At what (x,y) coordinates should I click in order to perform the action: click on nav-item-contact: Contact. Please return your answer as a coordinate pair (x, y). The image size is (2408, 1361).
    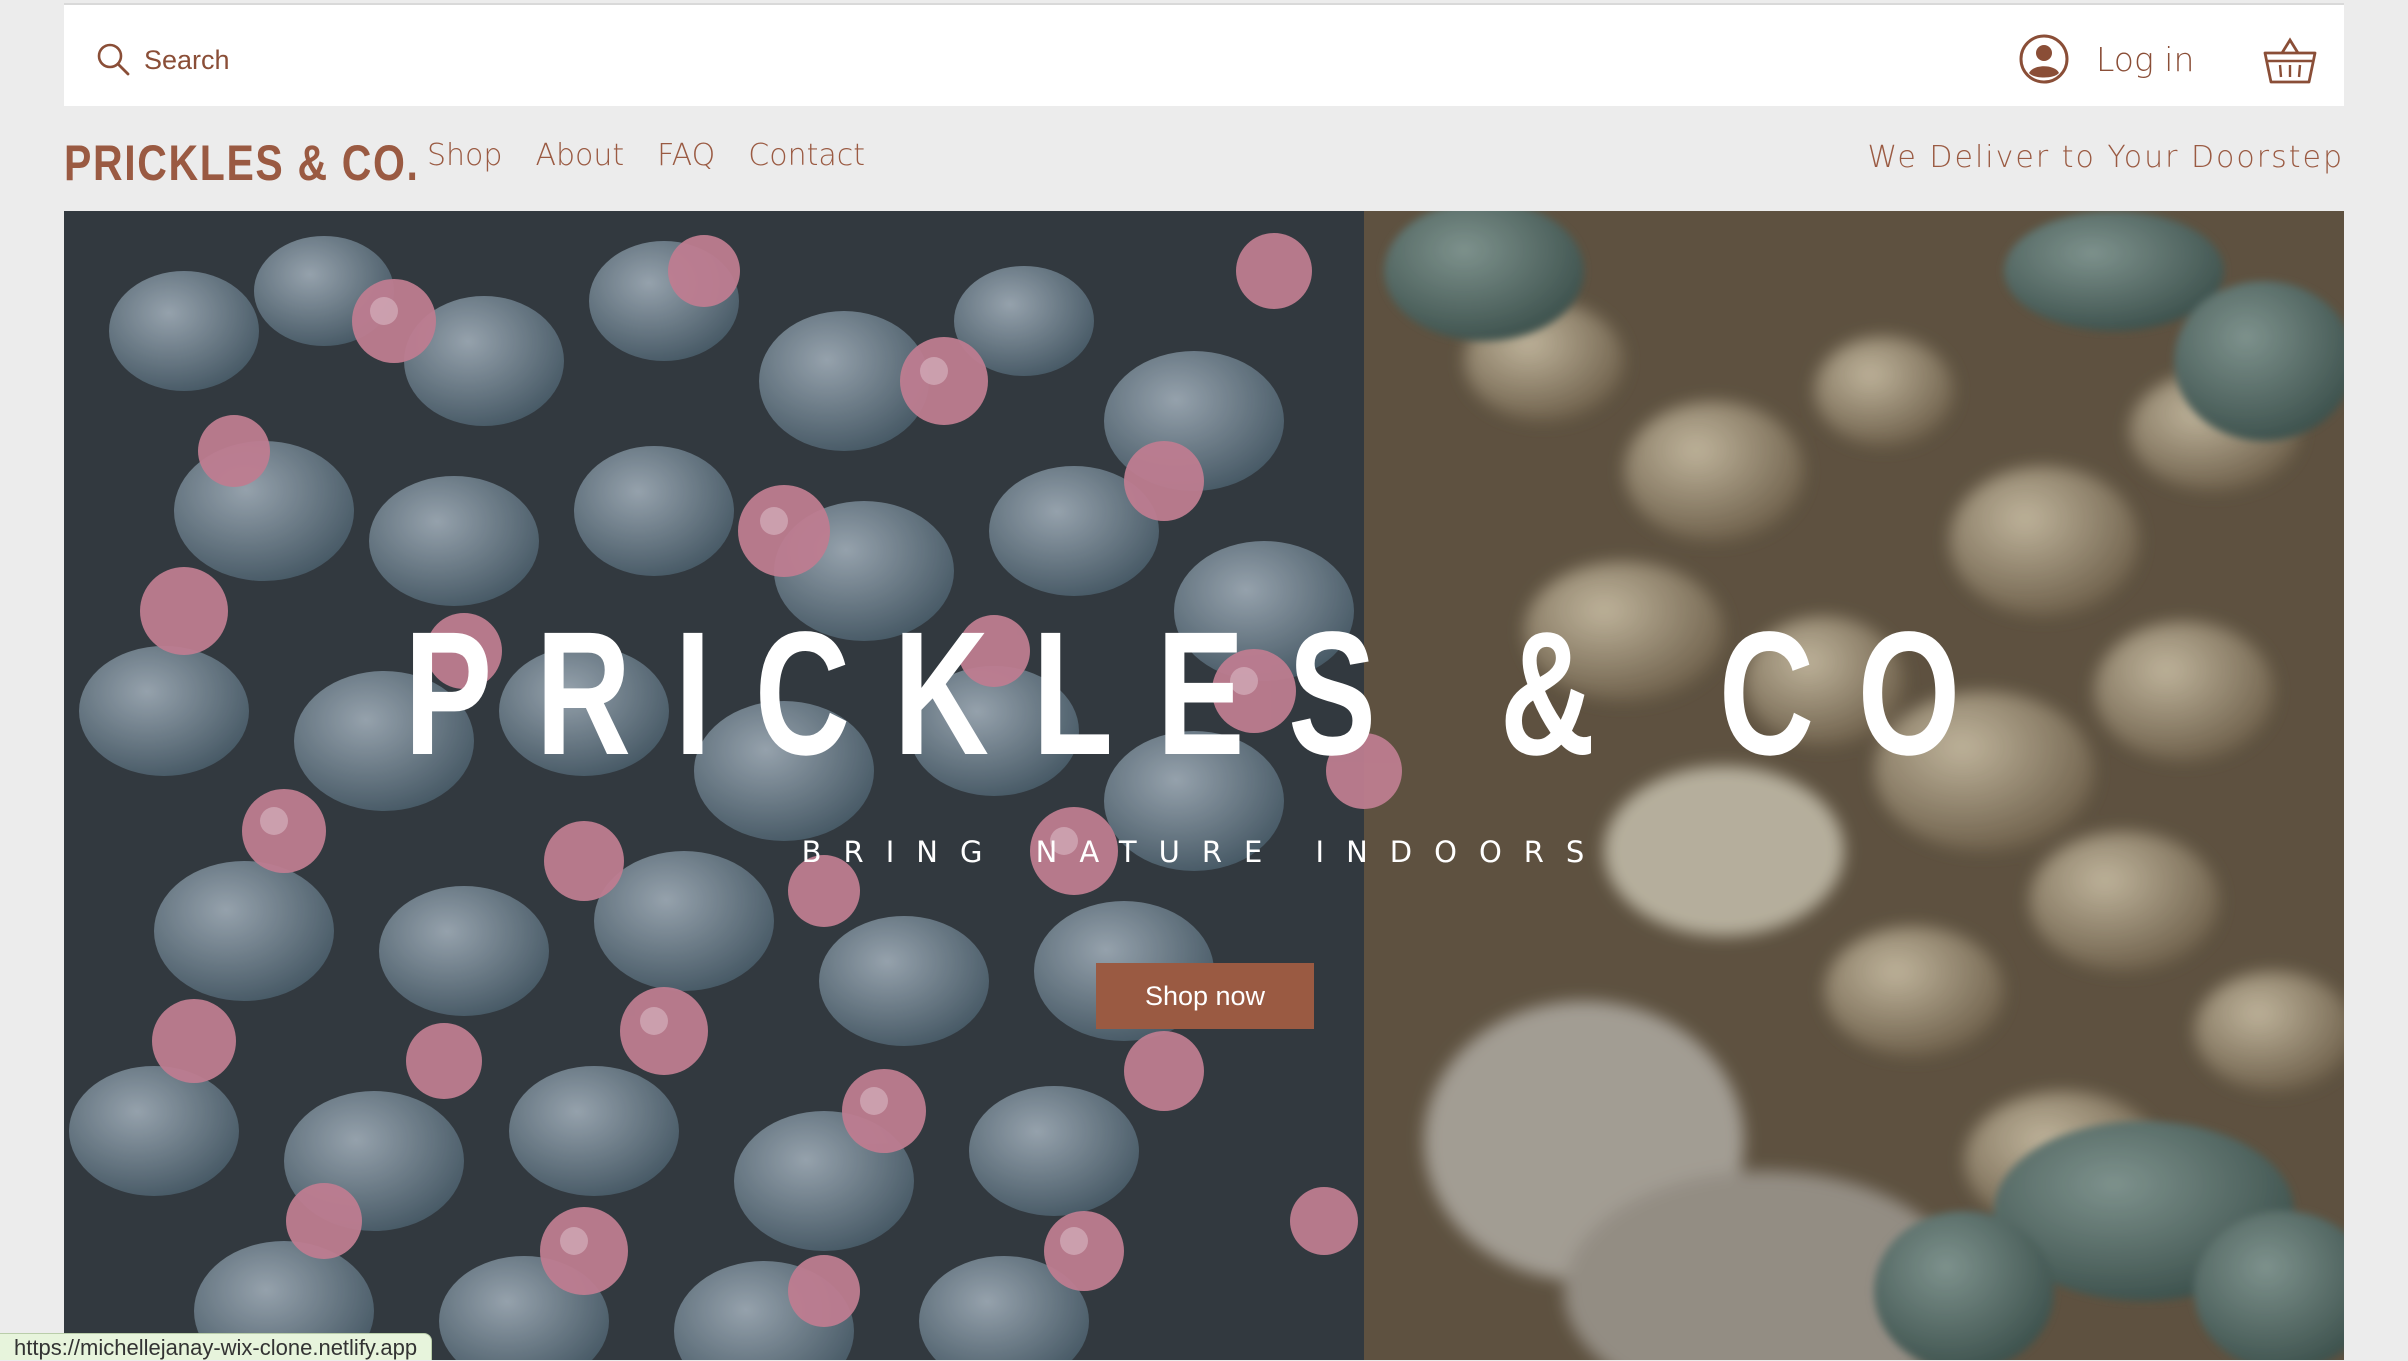
    Looking at the image, I should click on (806, 155).